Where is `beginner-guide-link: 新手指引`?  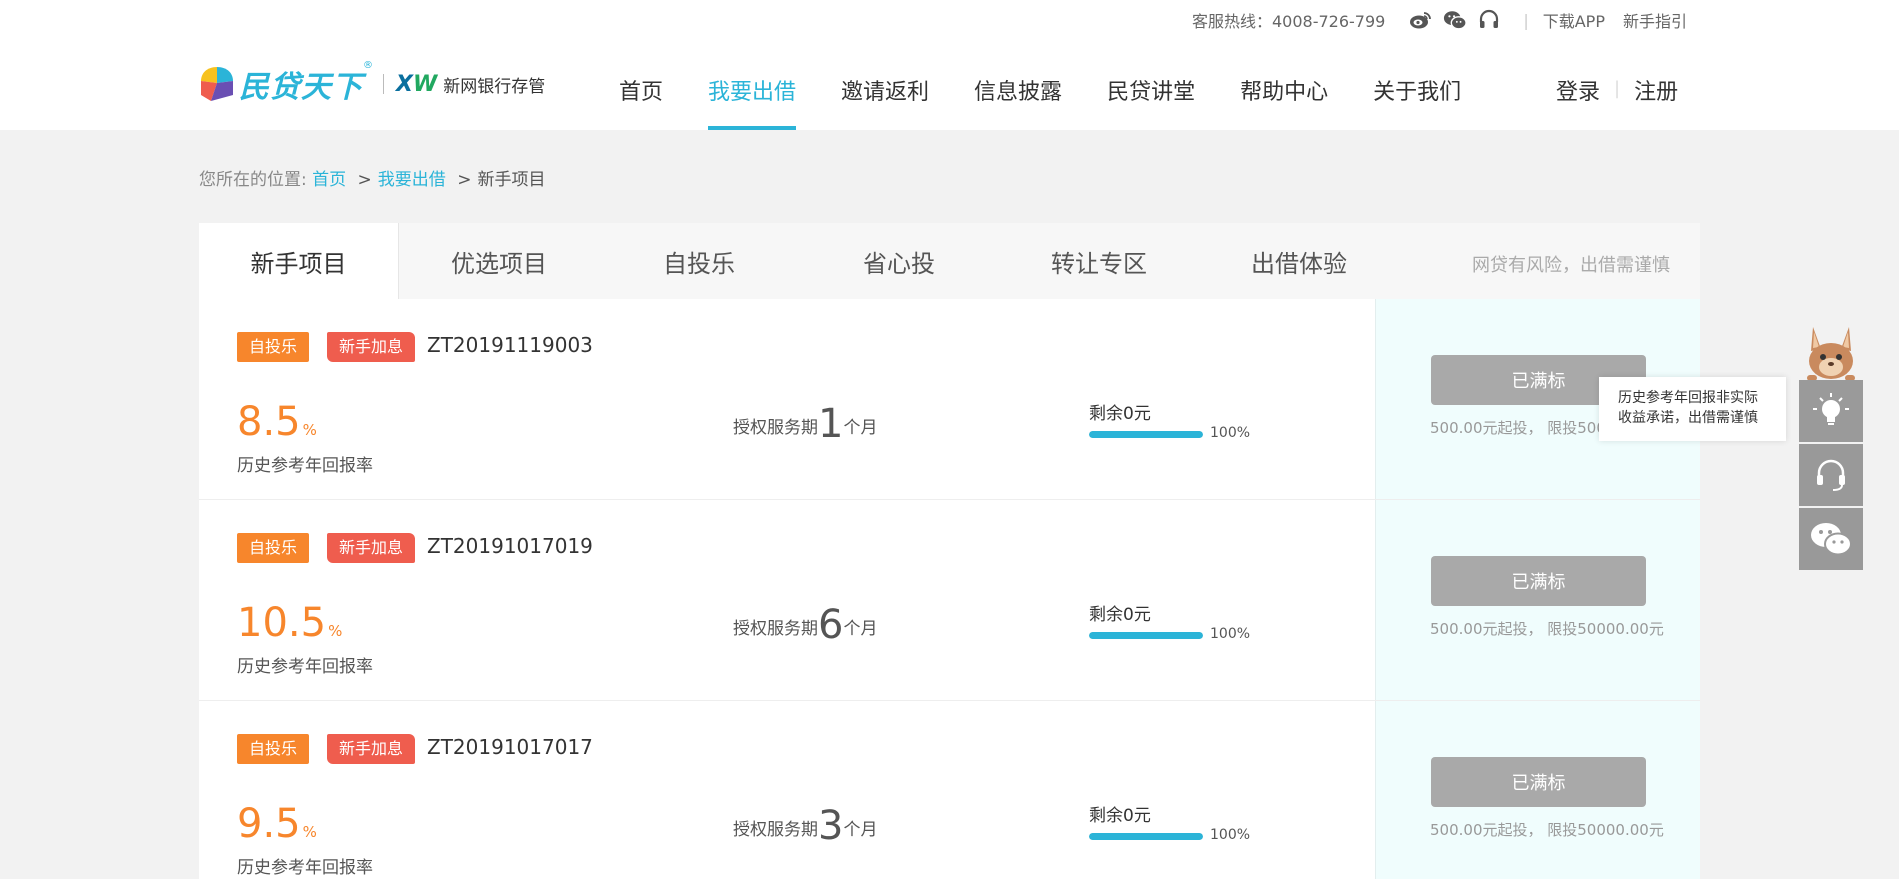
beginner-guide-link: 新手指引 is located at coordinates (1655, 20).